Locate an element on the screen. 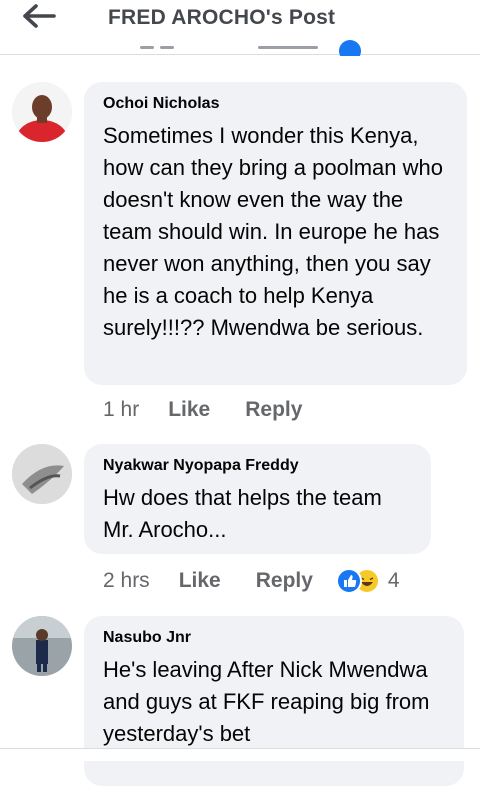  comment-author: Nyakwar Nyopapa Freddy is located at coordinates (260, 466).